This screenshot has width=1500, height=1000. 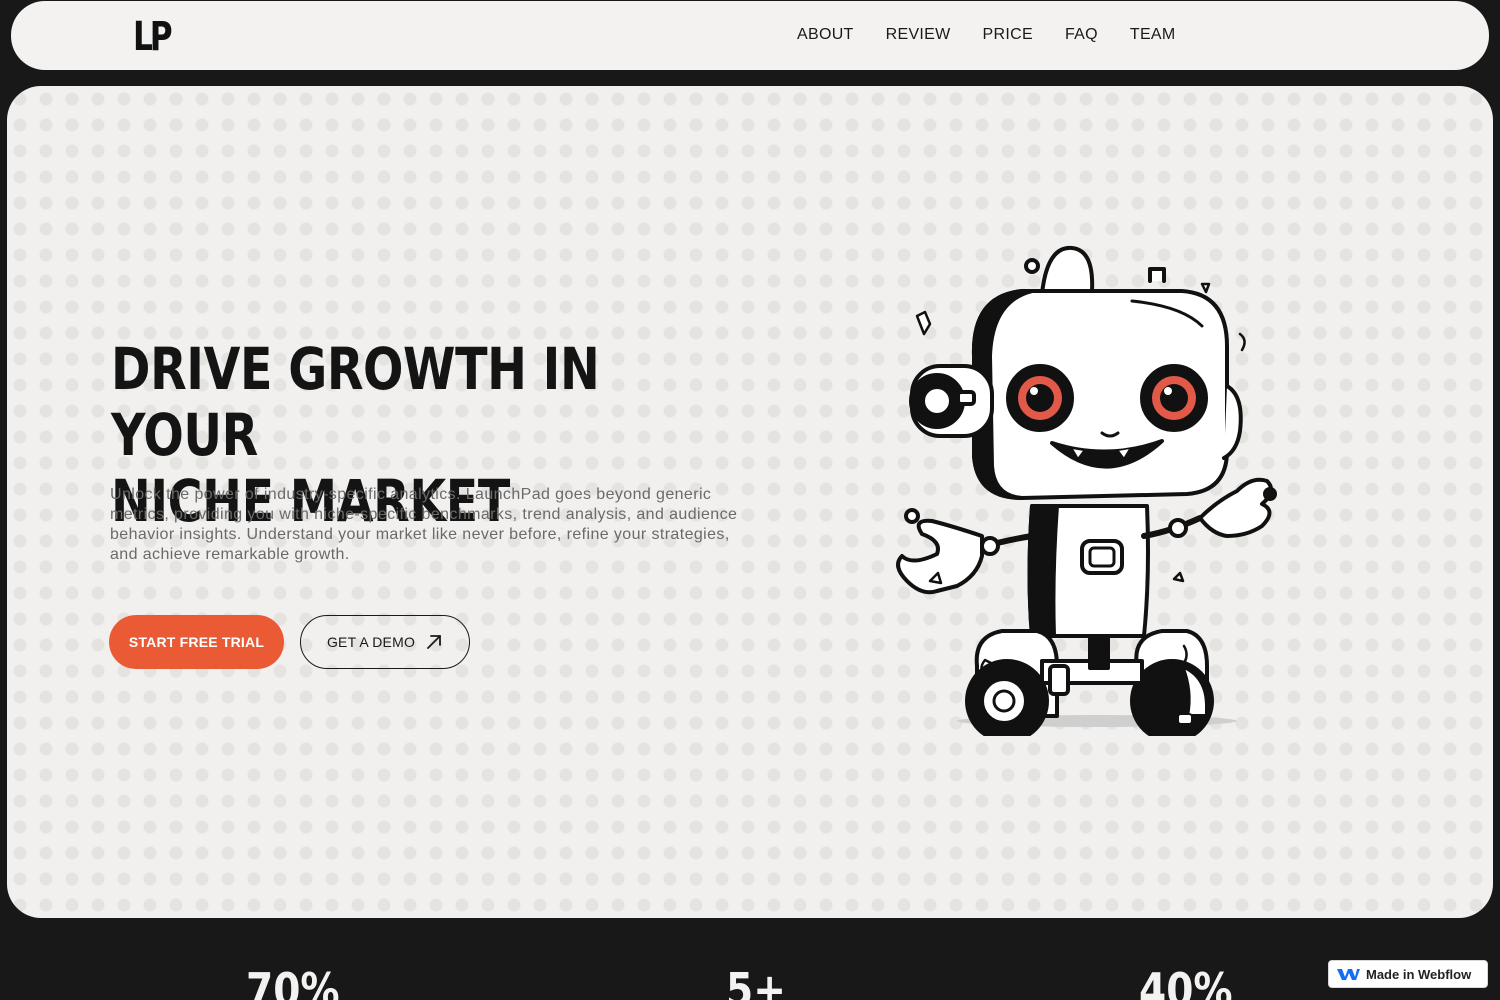 I want to click on logo: LP, so click(x=153, y=37).